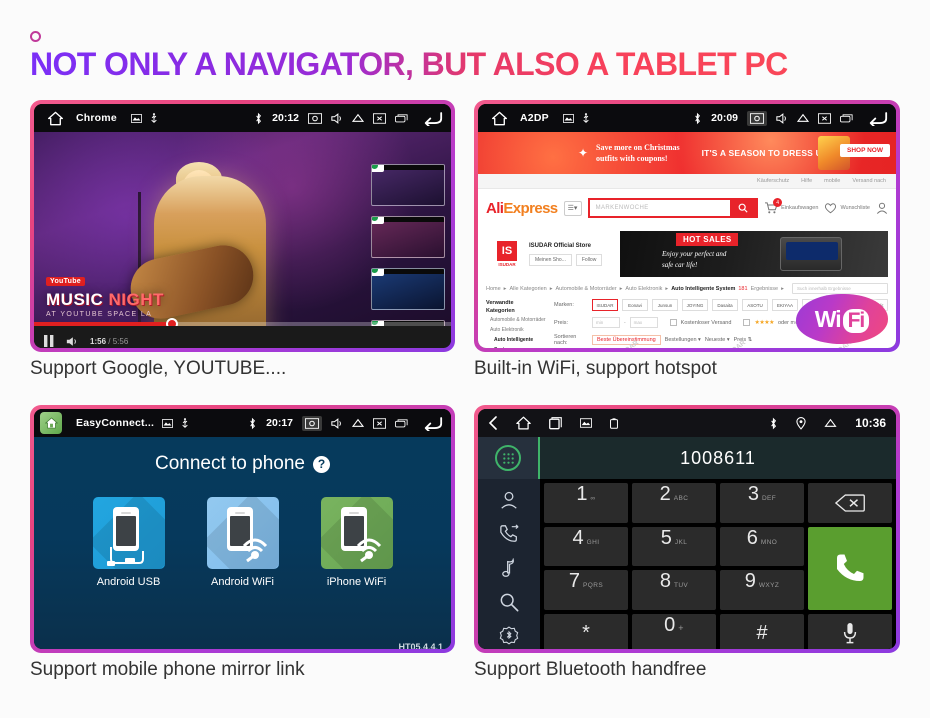 The height and width of the screenshot is (718, 930). Describe the element at coordinates (660, 208) in the screenshot. I see `search-input: MARKENWOCHE` at that location.